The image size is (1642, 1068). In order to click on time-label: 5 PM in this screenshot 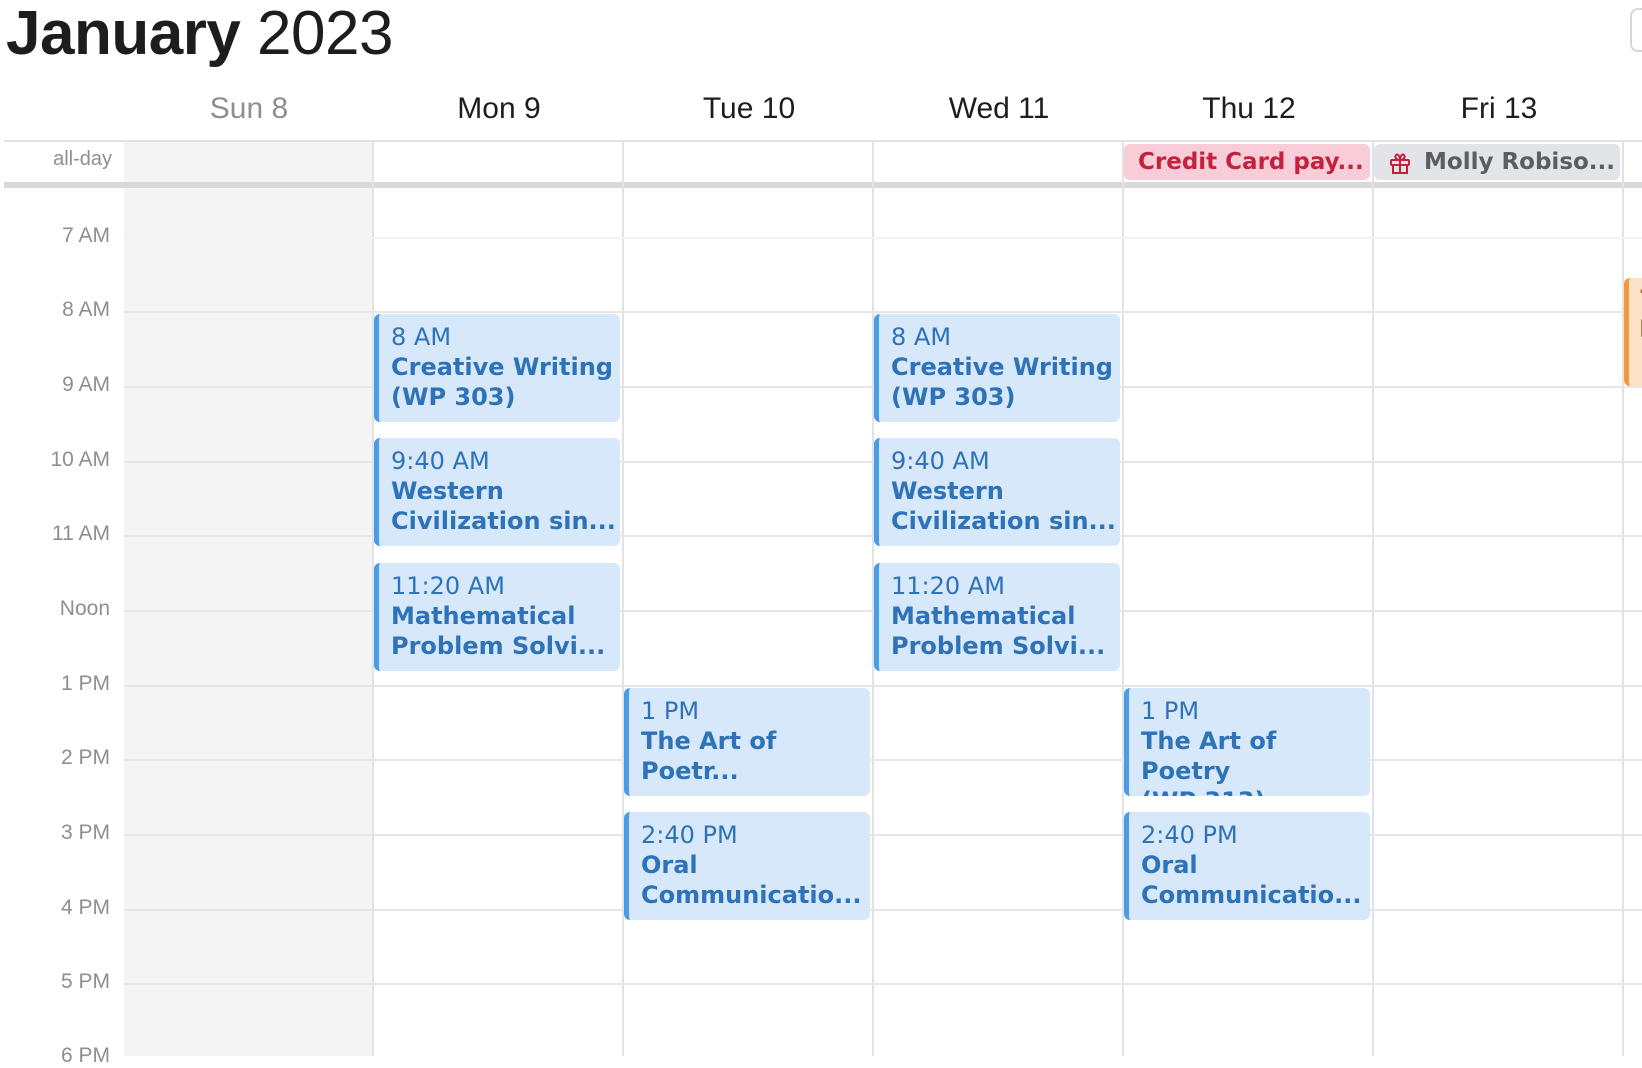, I will do `click(85, 981)`.